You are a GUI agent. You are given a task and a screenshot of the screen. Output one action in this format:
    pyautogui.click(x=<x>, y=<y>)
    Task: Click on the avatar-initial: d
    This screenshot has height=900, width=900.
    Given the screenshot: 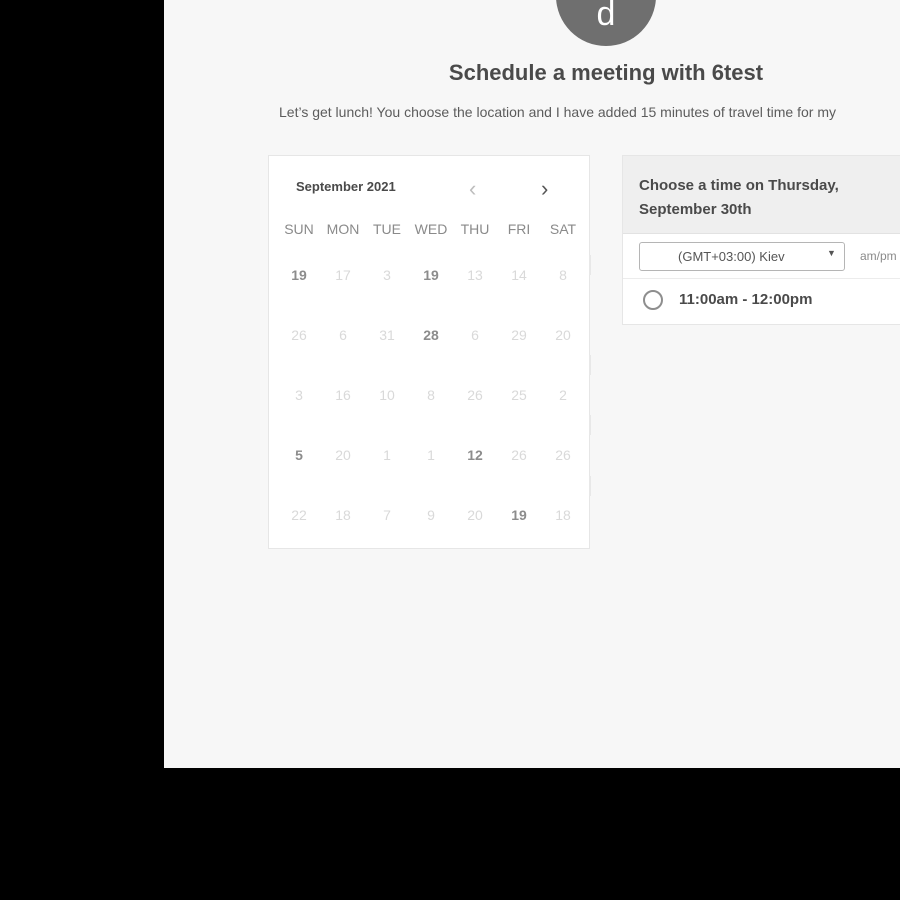 What is the action you would take?
    pyautogui.click(x=606, y=16)
    